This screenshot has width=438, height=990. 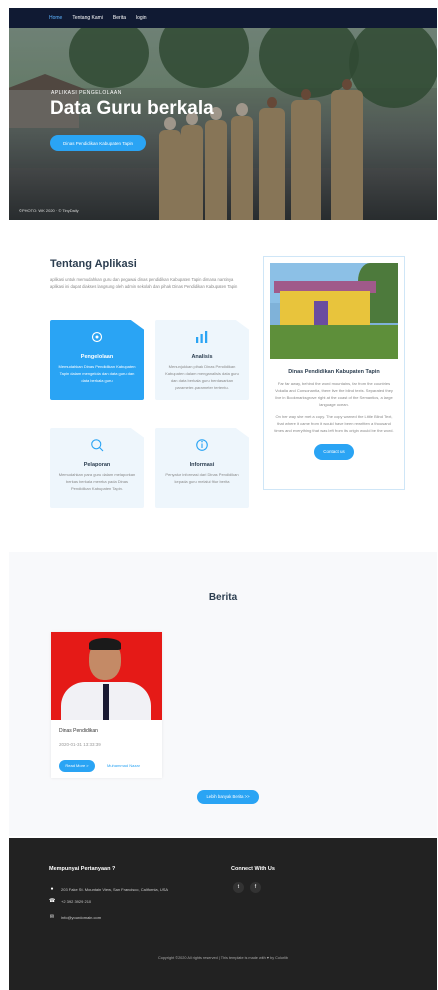 I want to click on hero-eyebrow: APLIKASI PENGELOLAAN, so click(x=86, y=93).